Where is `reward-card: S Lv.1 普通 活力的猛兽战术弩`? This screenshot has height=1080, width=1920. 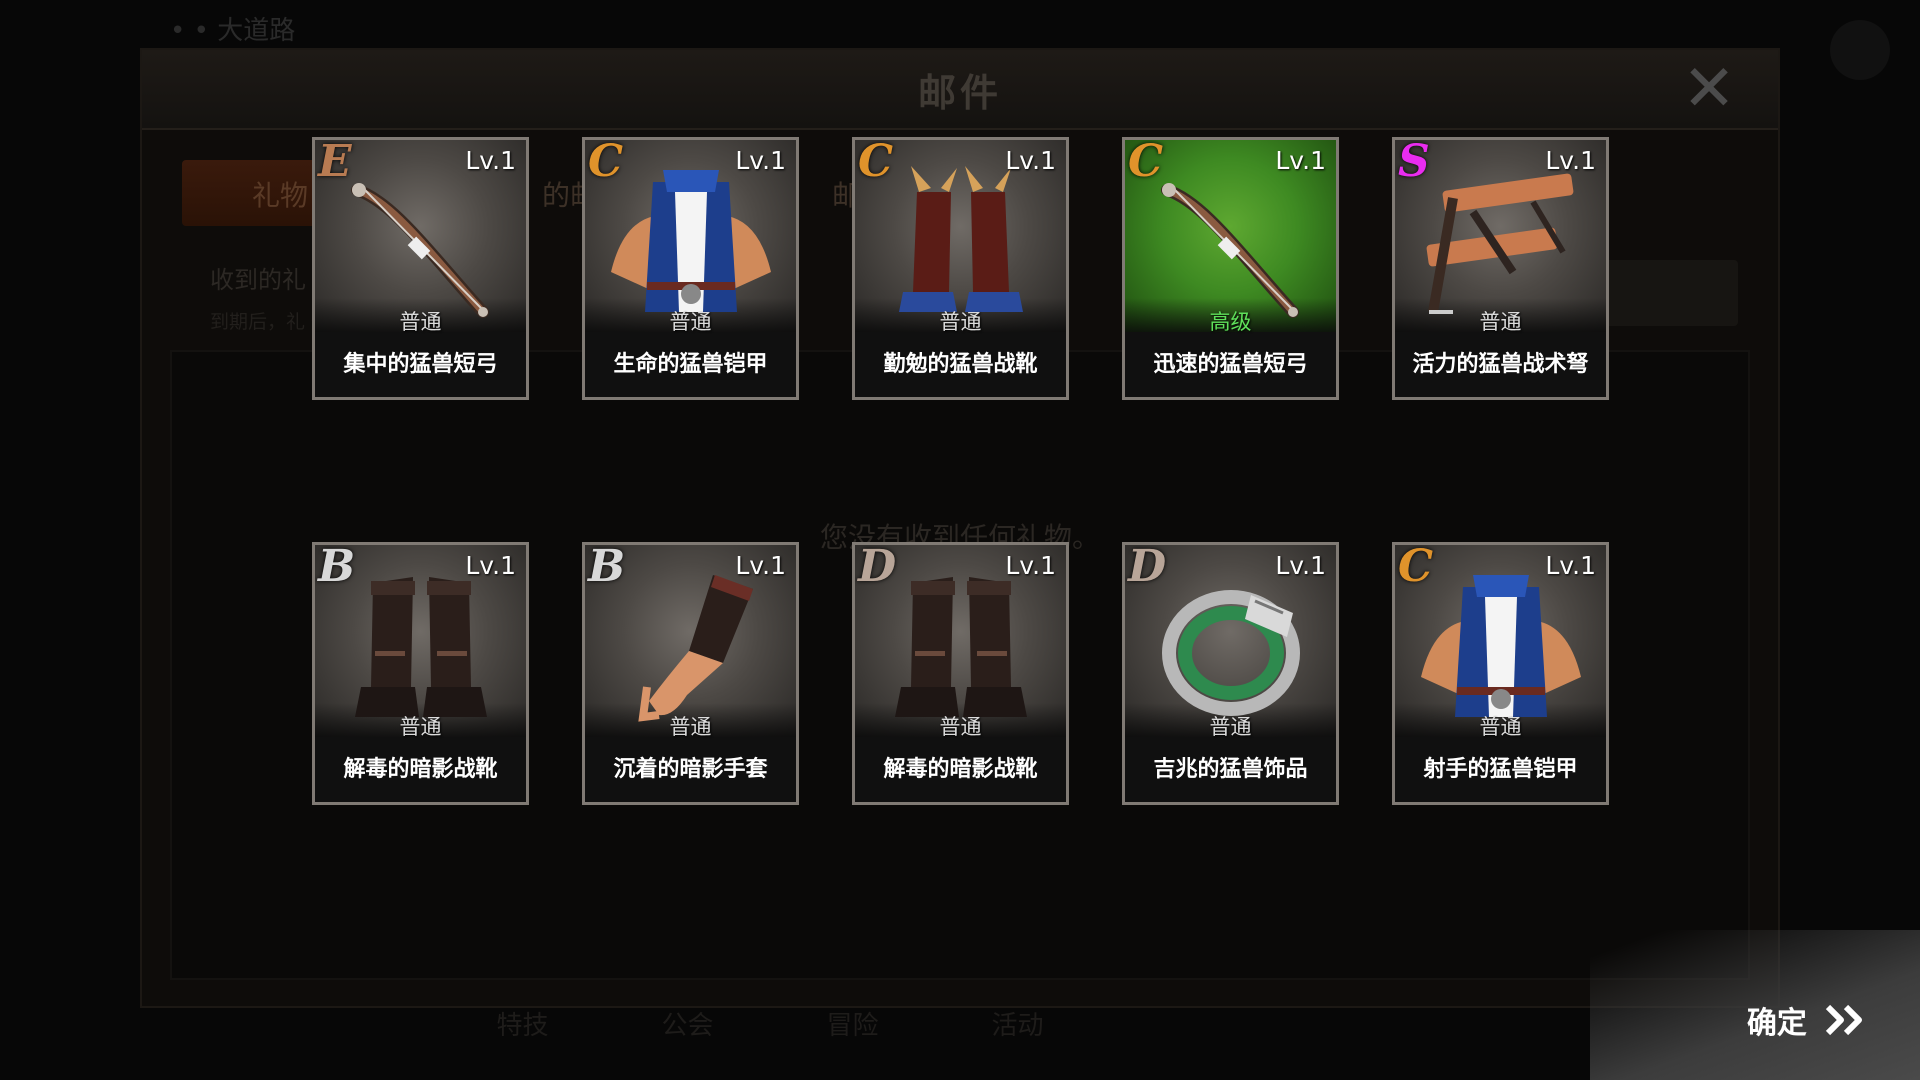
reward-card: S Lv.1 普通 活力的猛兽战术弩 is located at coordinates (1500, 268).